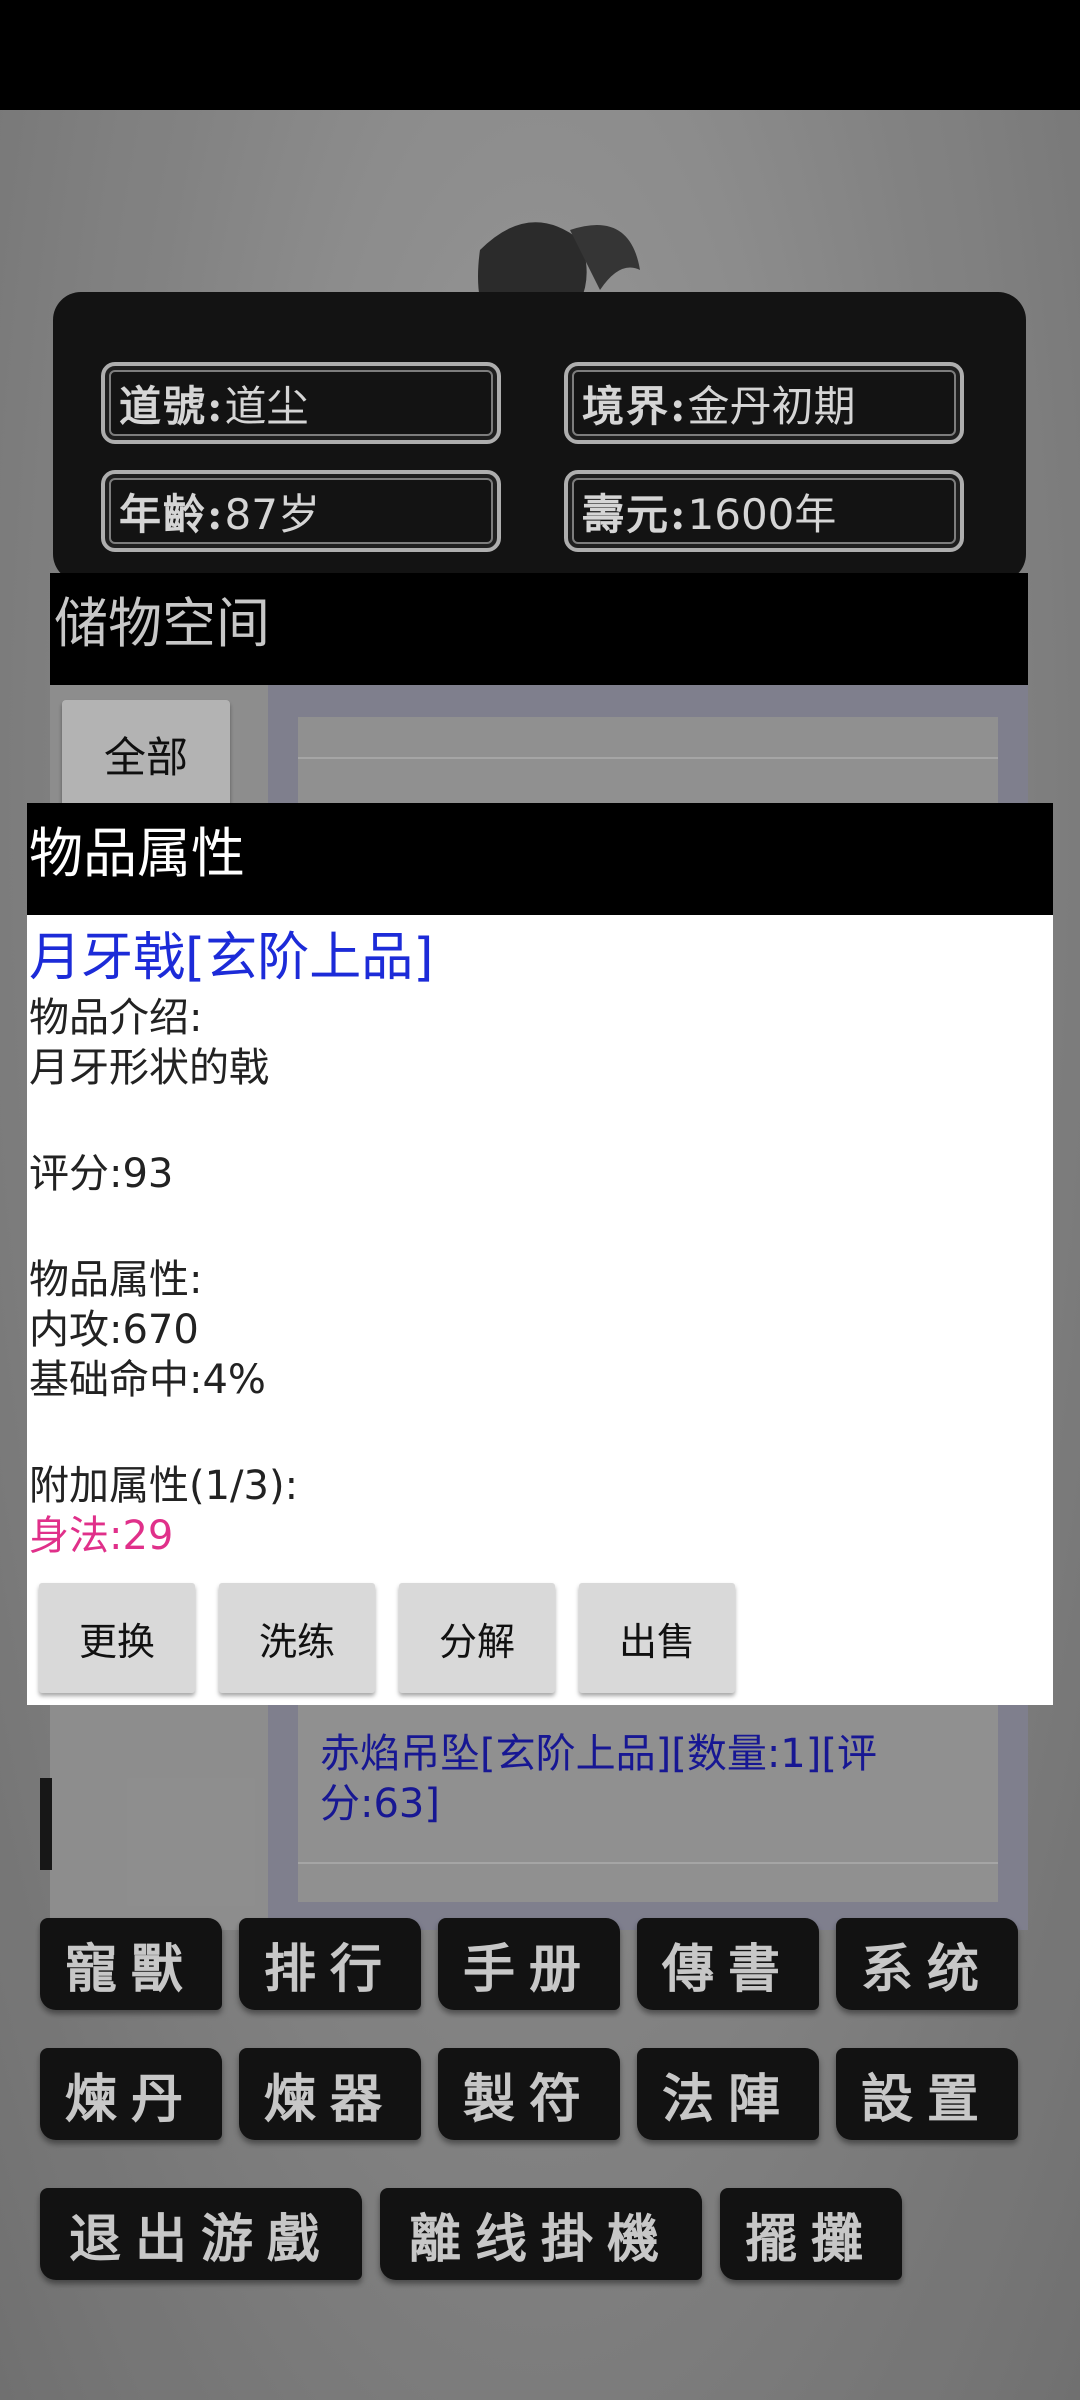 Image resolution: width=1080 pixels, height=2400 pixels. I want to click on dialog-title: 物品属性, so click(540, 859).